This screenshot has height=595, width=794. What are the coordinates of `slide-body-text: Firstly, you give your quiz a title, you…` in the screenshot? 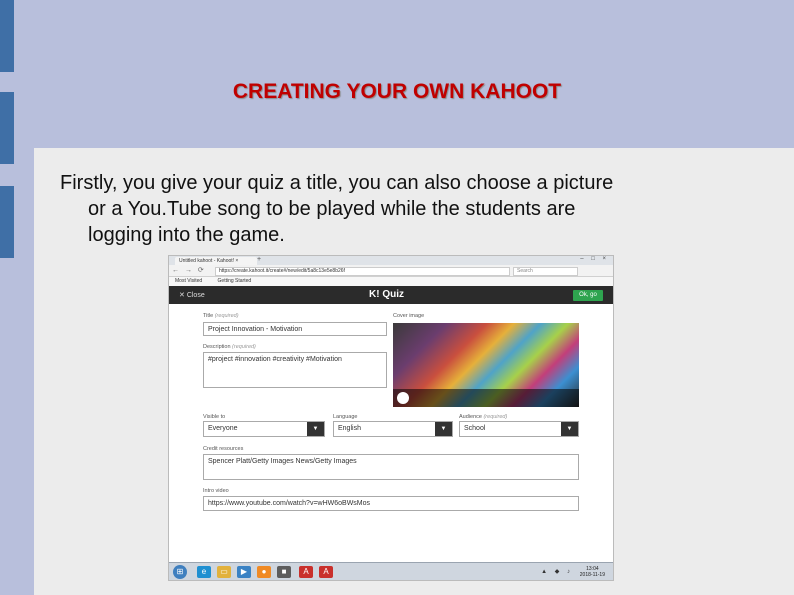 It's located at (410, 209).